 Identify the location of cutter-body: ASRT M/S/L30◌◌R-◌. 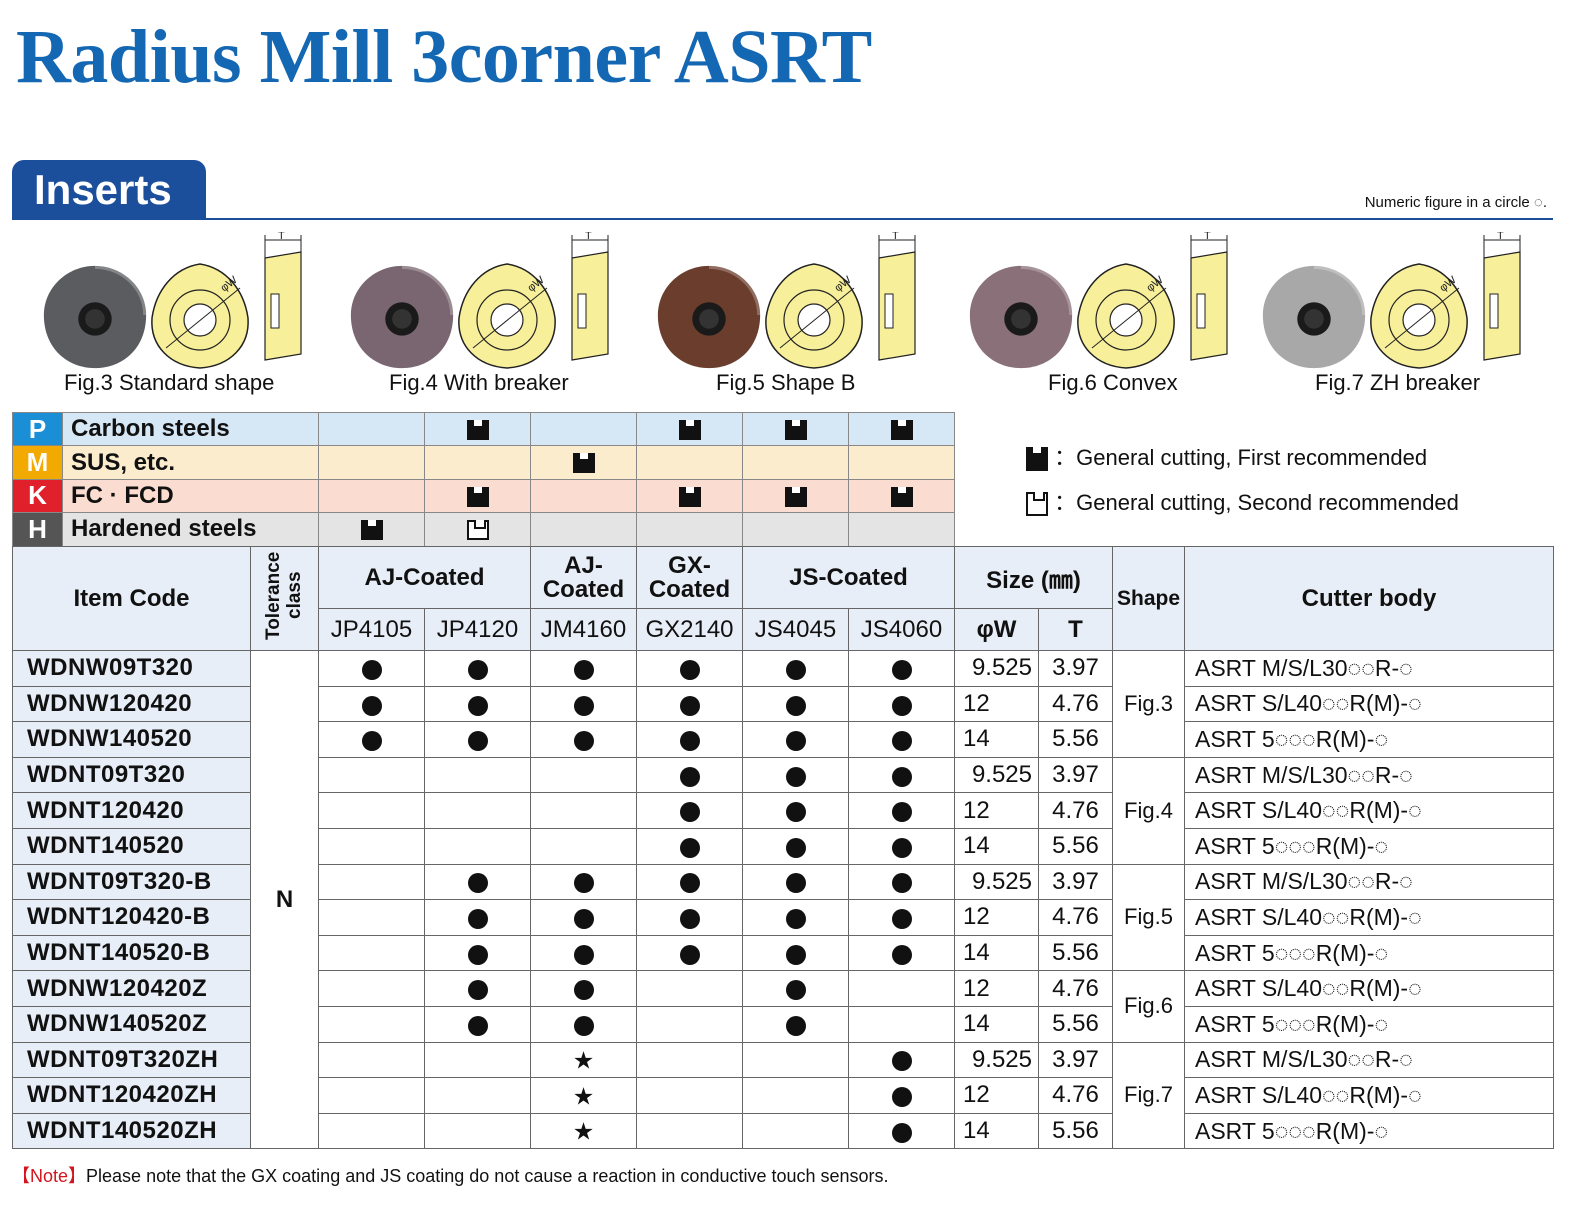
(1369, 775).